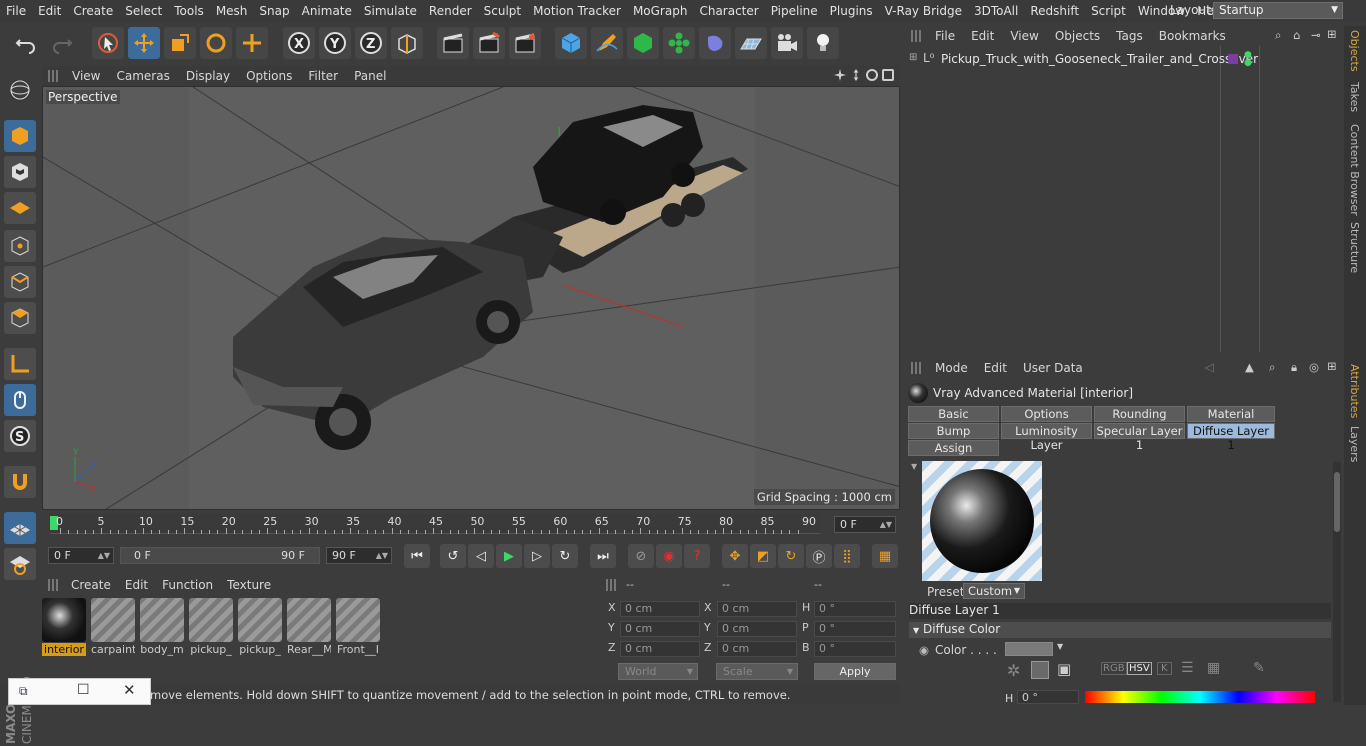 This screenshot has width=1366, height=746. Describe the element at coordinates (735, 556) in the screenshot. I see `key-position-button: ✥` at that location.